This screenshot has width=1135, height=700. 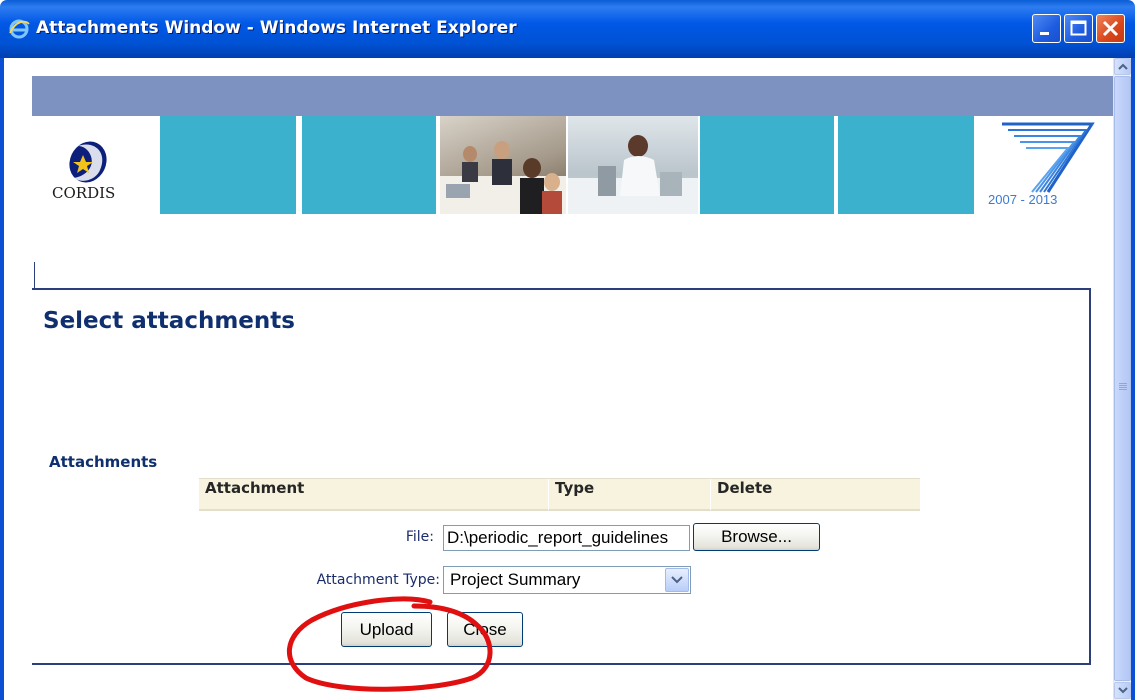 I want to click on content-corner, so click(x=37, y=275).